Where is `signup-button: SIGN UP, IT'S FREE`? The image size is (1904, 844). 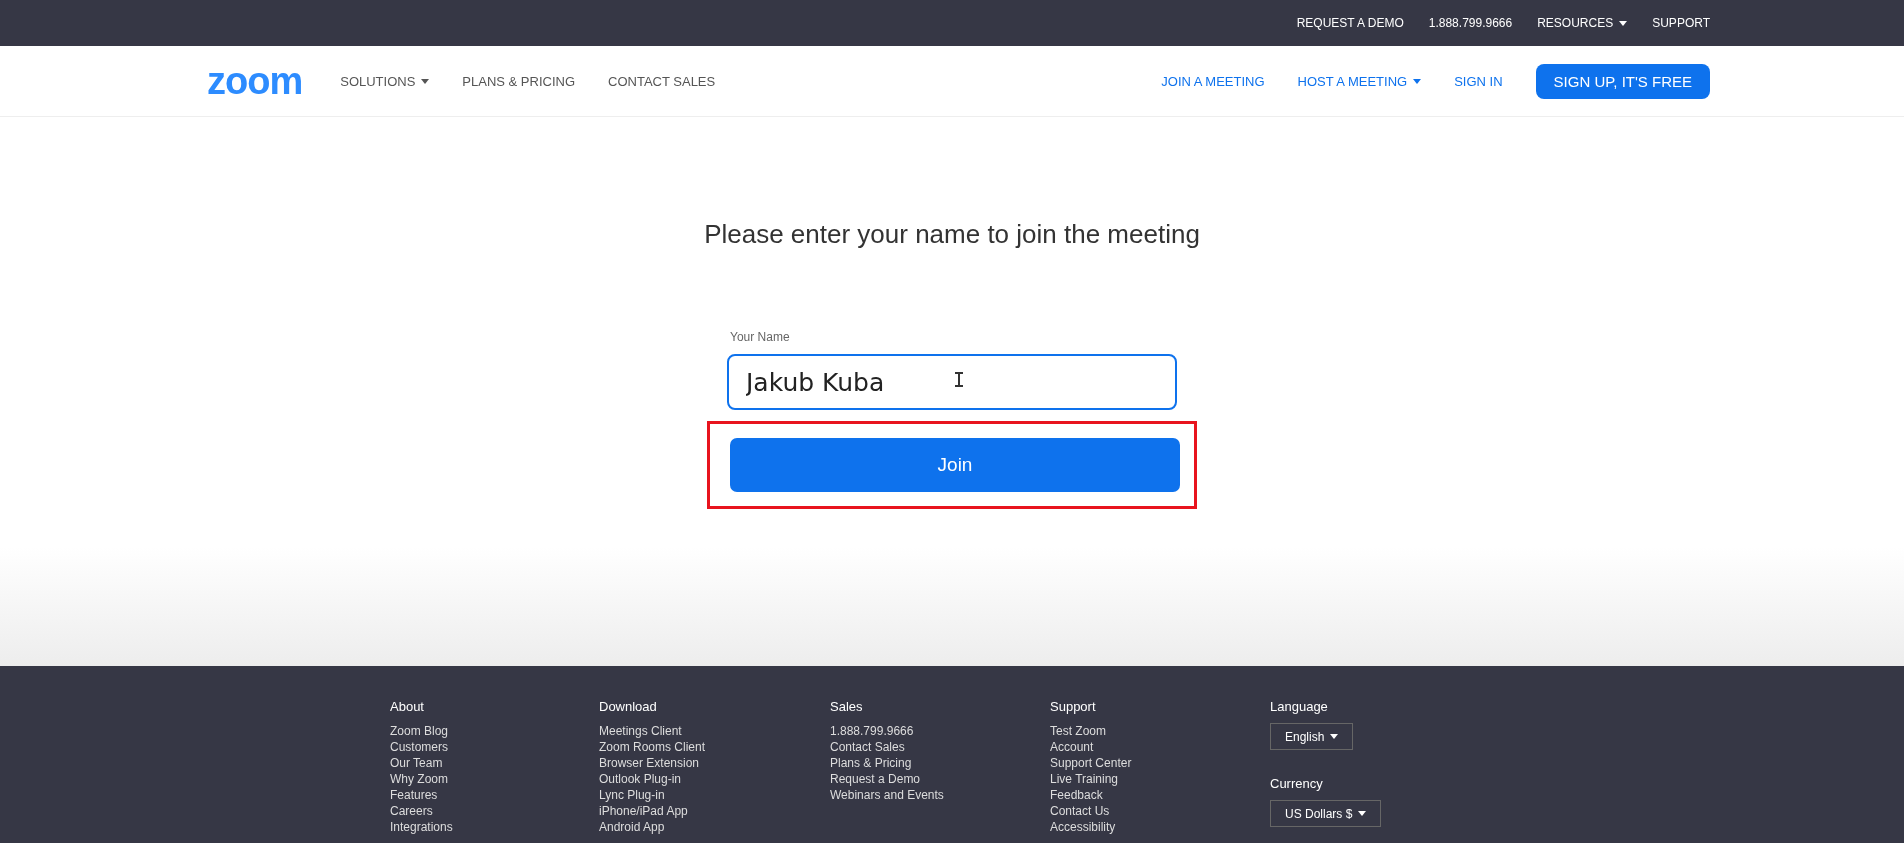 signup-button: SIGN UP, IT'S FREE is located at coordinates (1622, 81).